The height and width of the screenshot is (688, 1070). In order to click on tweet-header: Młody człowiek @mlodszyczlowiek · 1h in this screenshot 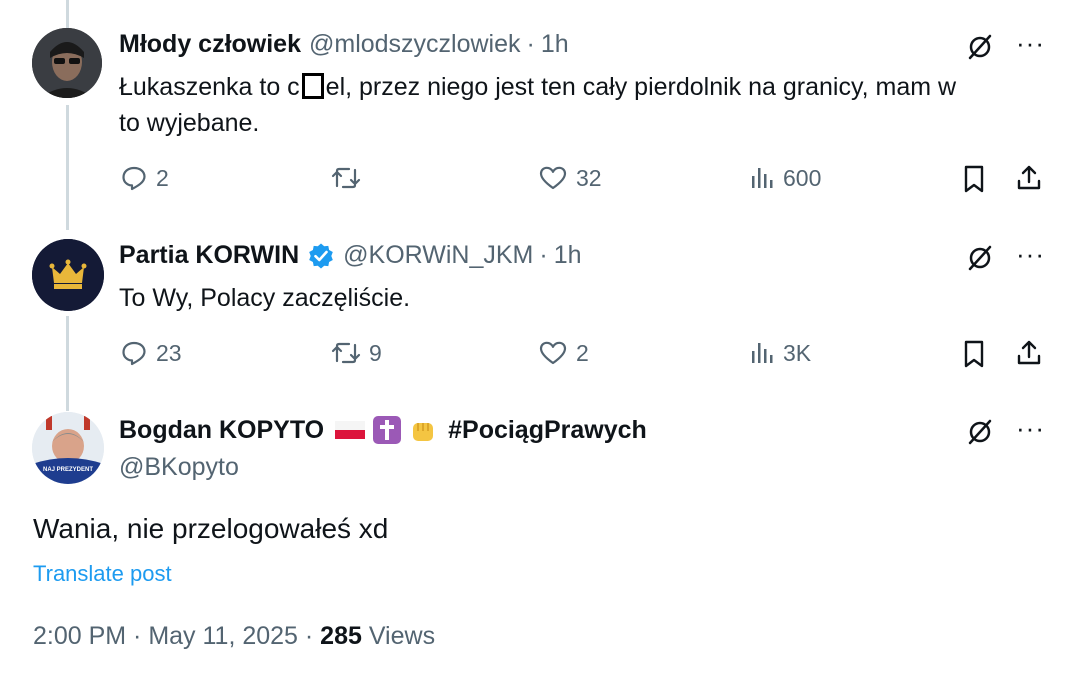, I will do `click(344, 44)`.